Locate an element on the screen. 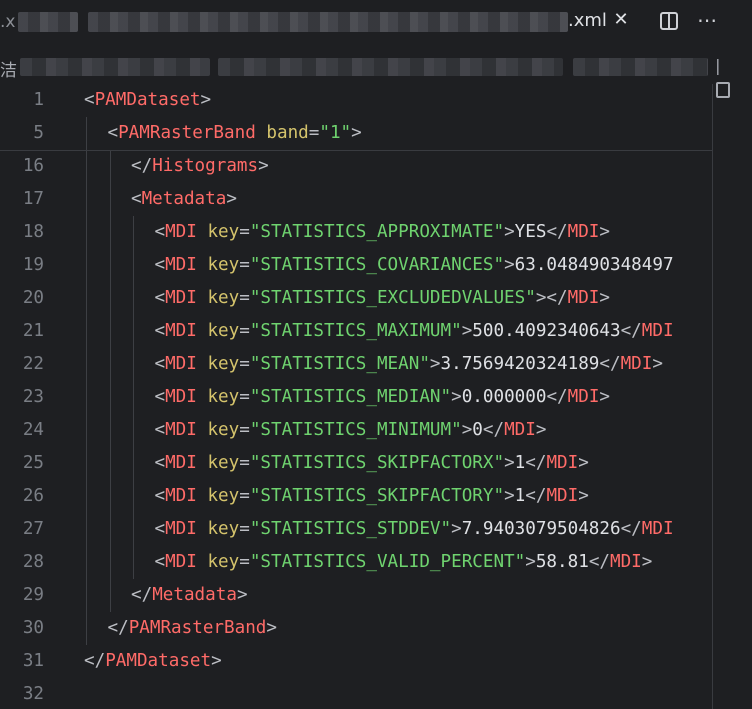 This screenshot has height=709, width=752. line-code: </PAMRasterBand> is located at coordinates (192, 628).